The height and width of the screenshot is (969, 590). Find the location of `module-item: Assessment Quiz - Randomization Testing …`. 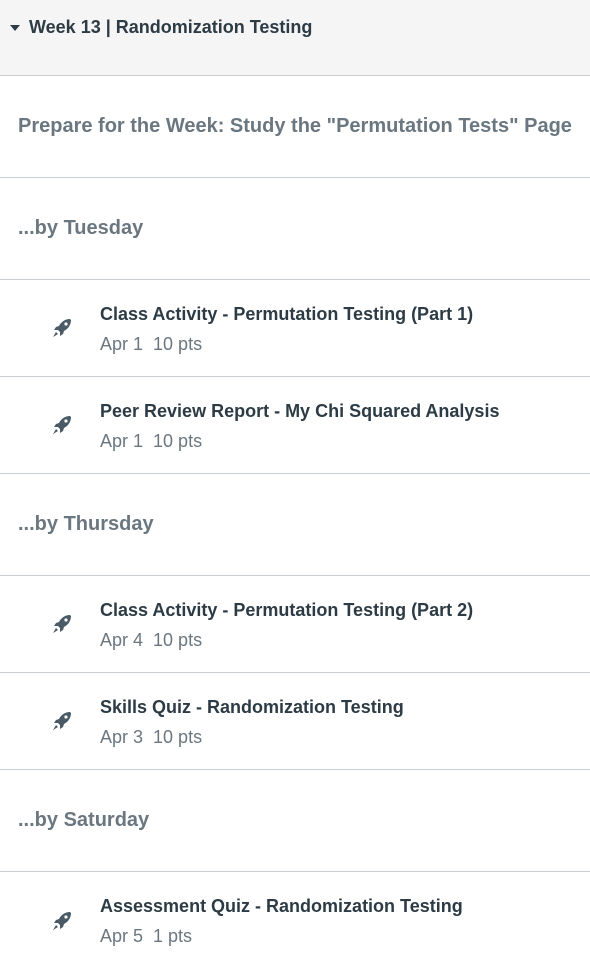

module-item: Assessment Quiz - Randomization Testing … is located at coordinates (295, 920).